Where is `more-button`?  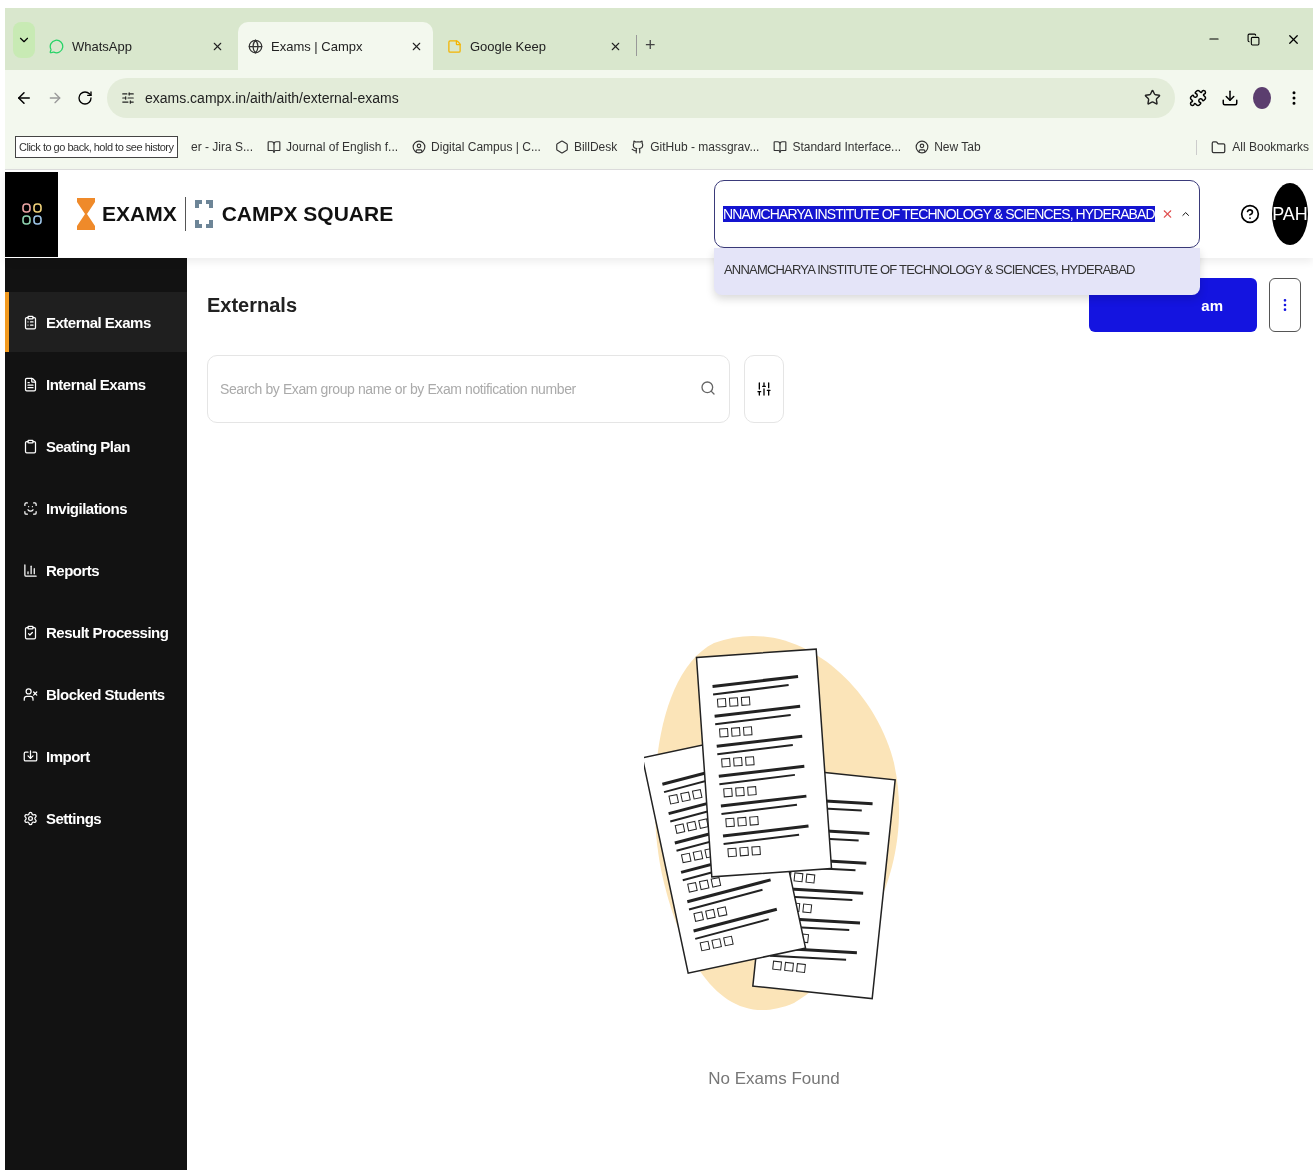
more-button is located at coordinates (1285, 305).